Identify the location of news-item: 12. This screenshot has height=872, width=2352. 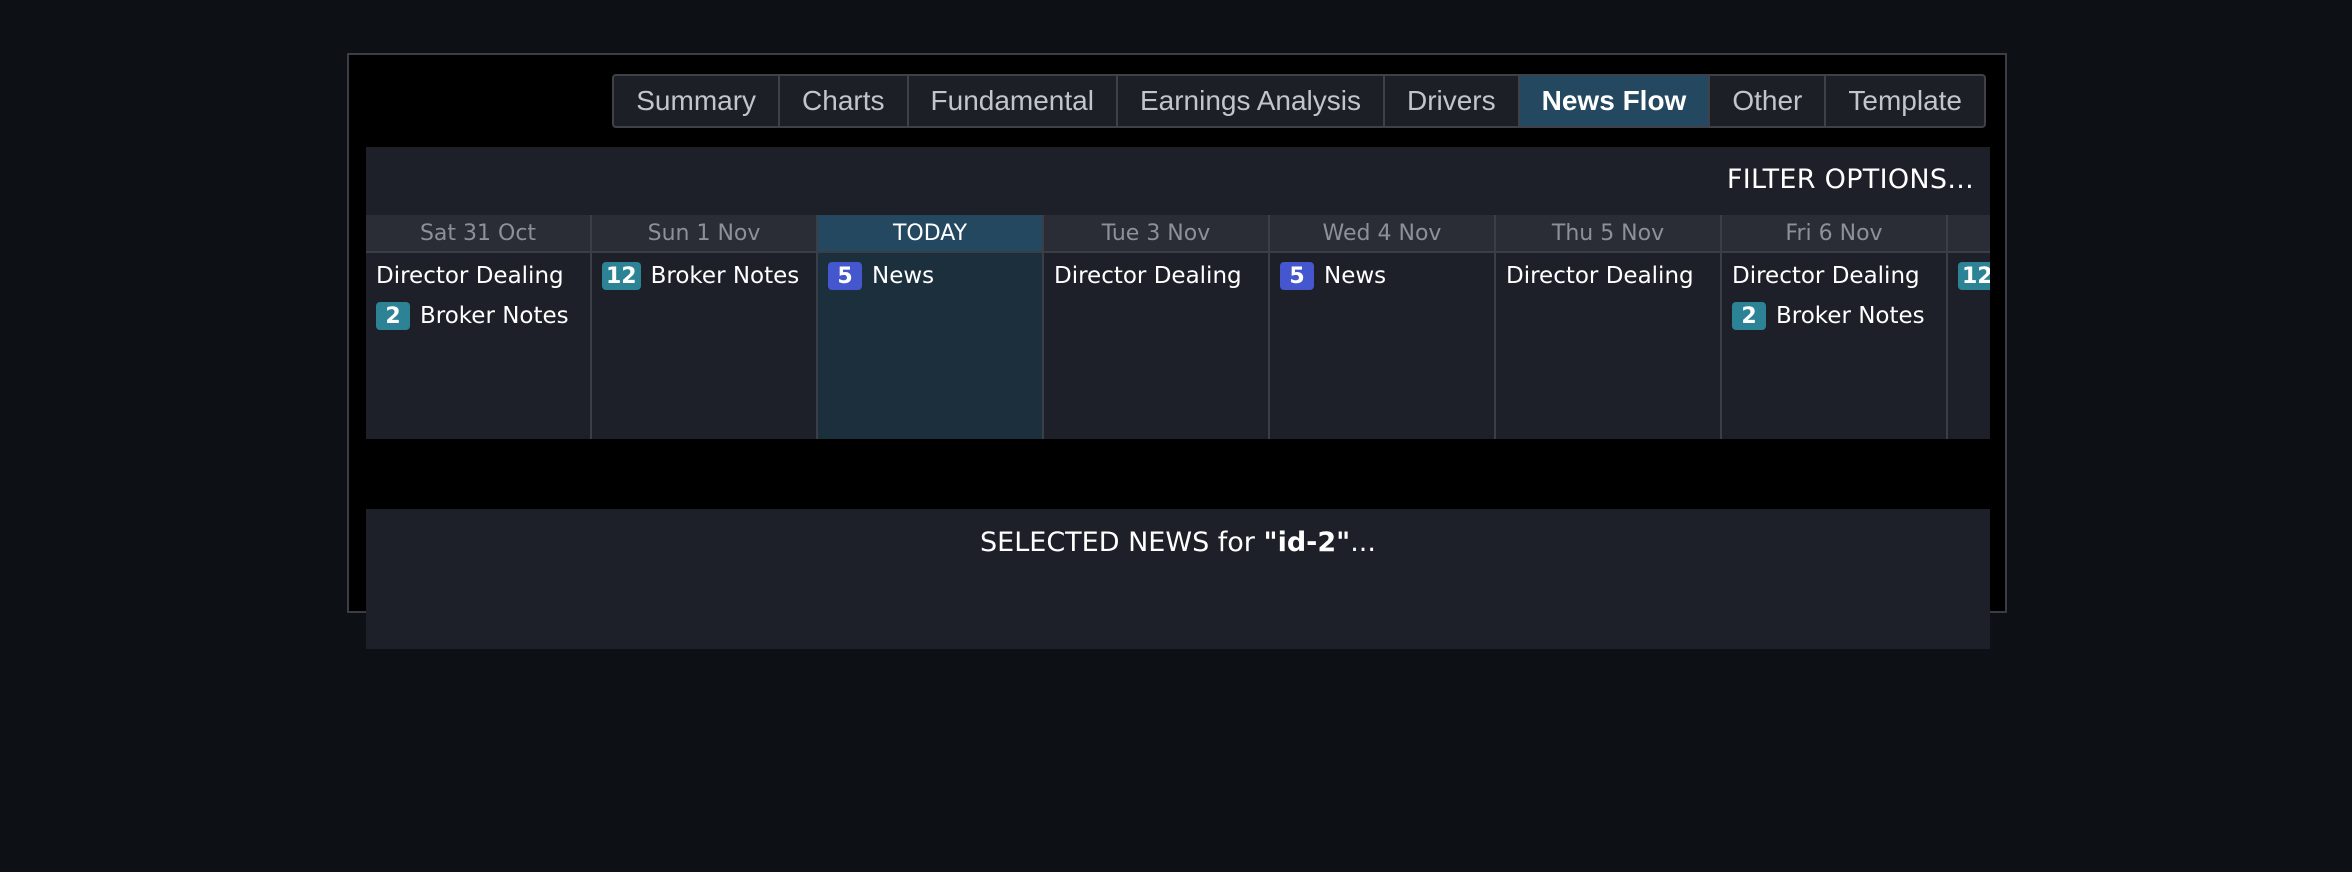
(1974, 276).